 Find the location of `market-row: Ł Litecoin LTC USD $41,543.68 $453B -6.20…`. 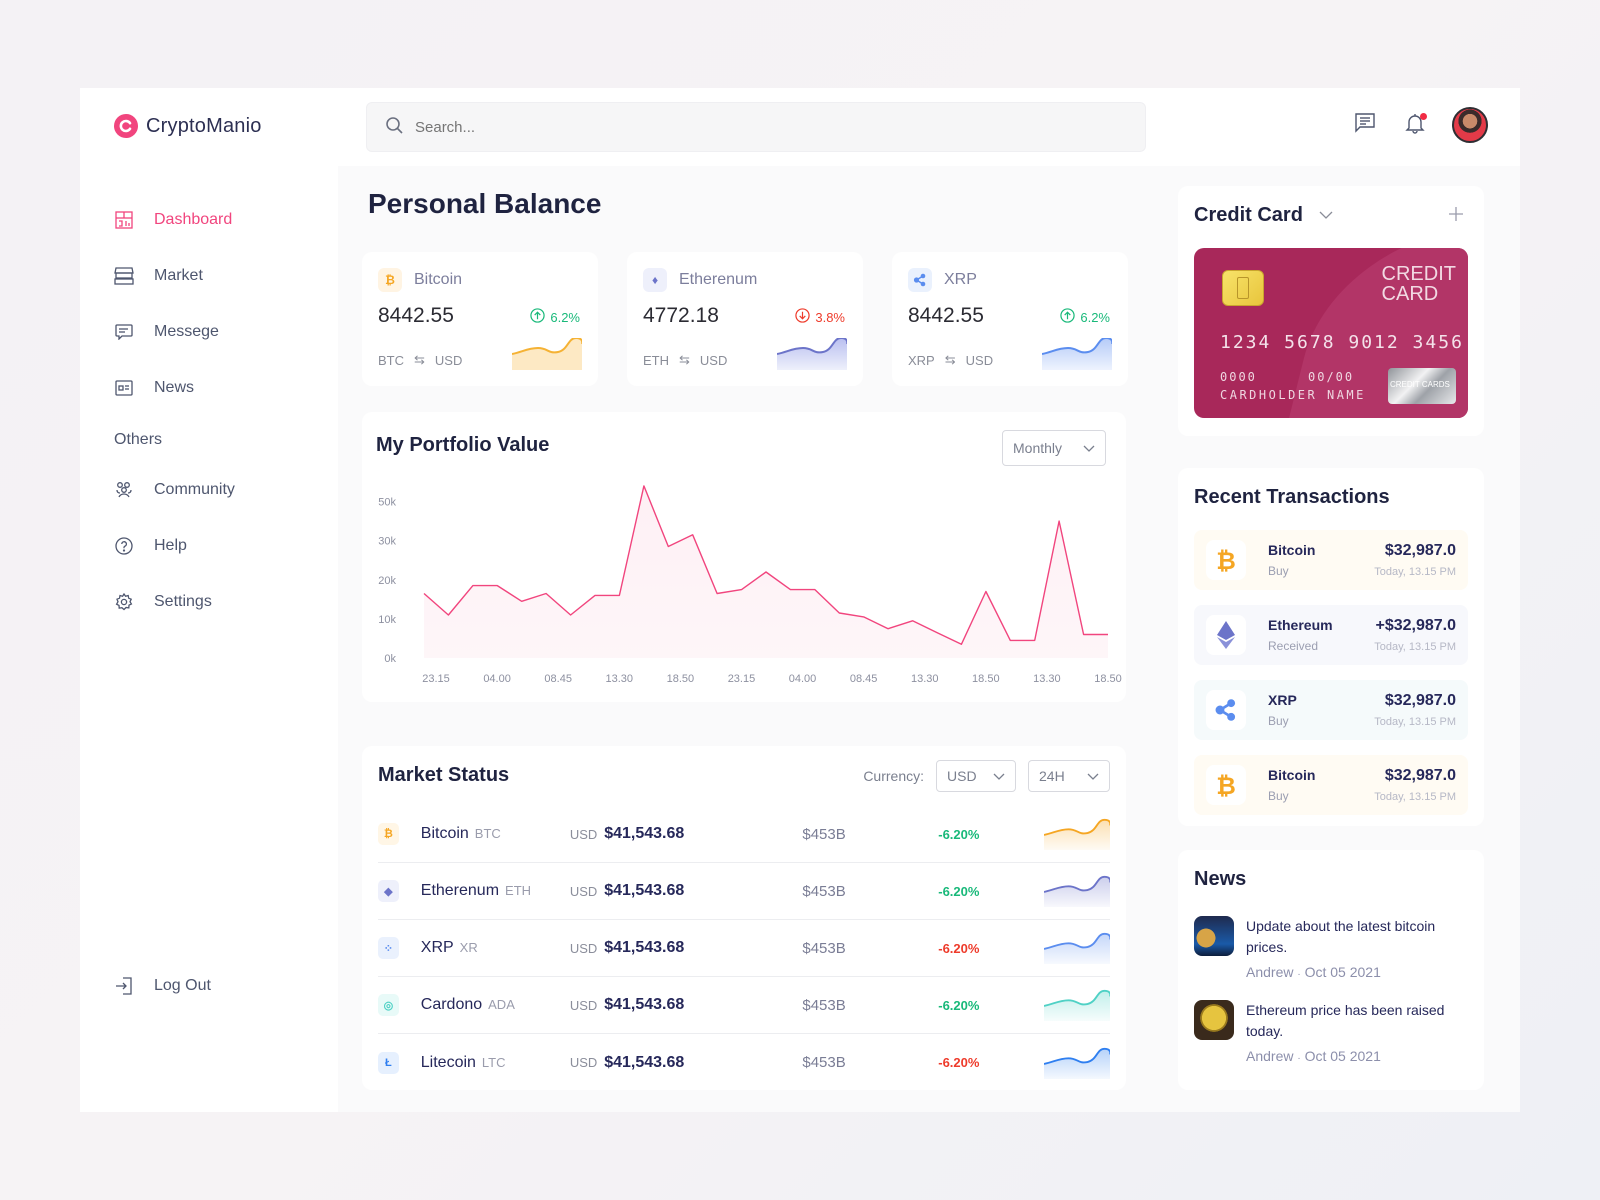

market-row: Ł Litecoin LTC USD $41,543.68 $453B -6.20… is located at coordinates (744, 1062).